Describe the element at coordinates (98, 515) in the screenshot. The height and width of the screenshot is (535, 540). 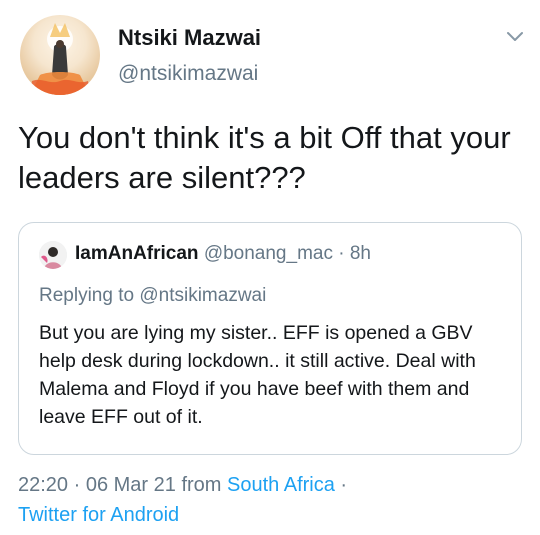
I see `source-link: Twitter for Android` at that location.